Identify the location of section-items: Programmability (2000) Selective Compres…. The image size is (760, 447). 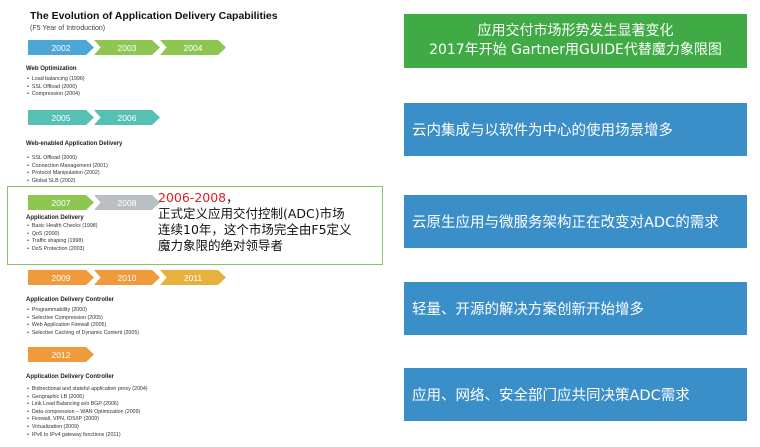
(85, 322).